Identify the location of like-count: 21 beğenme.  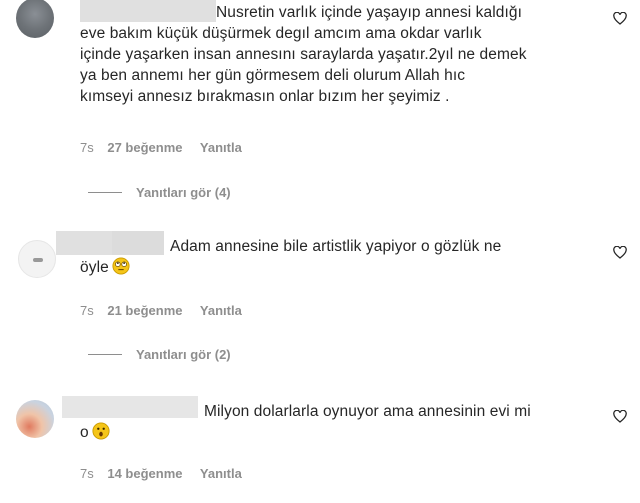
(144, 310).